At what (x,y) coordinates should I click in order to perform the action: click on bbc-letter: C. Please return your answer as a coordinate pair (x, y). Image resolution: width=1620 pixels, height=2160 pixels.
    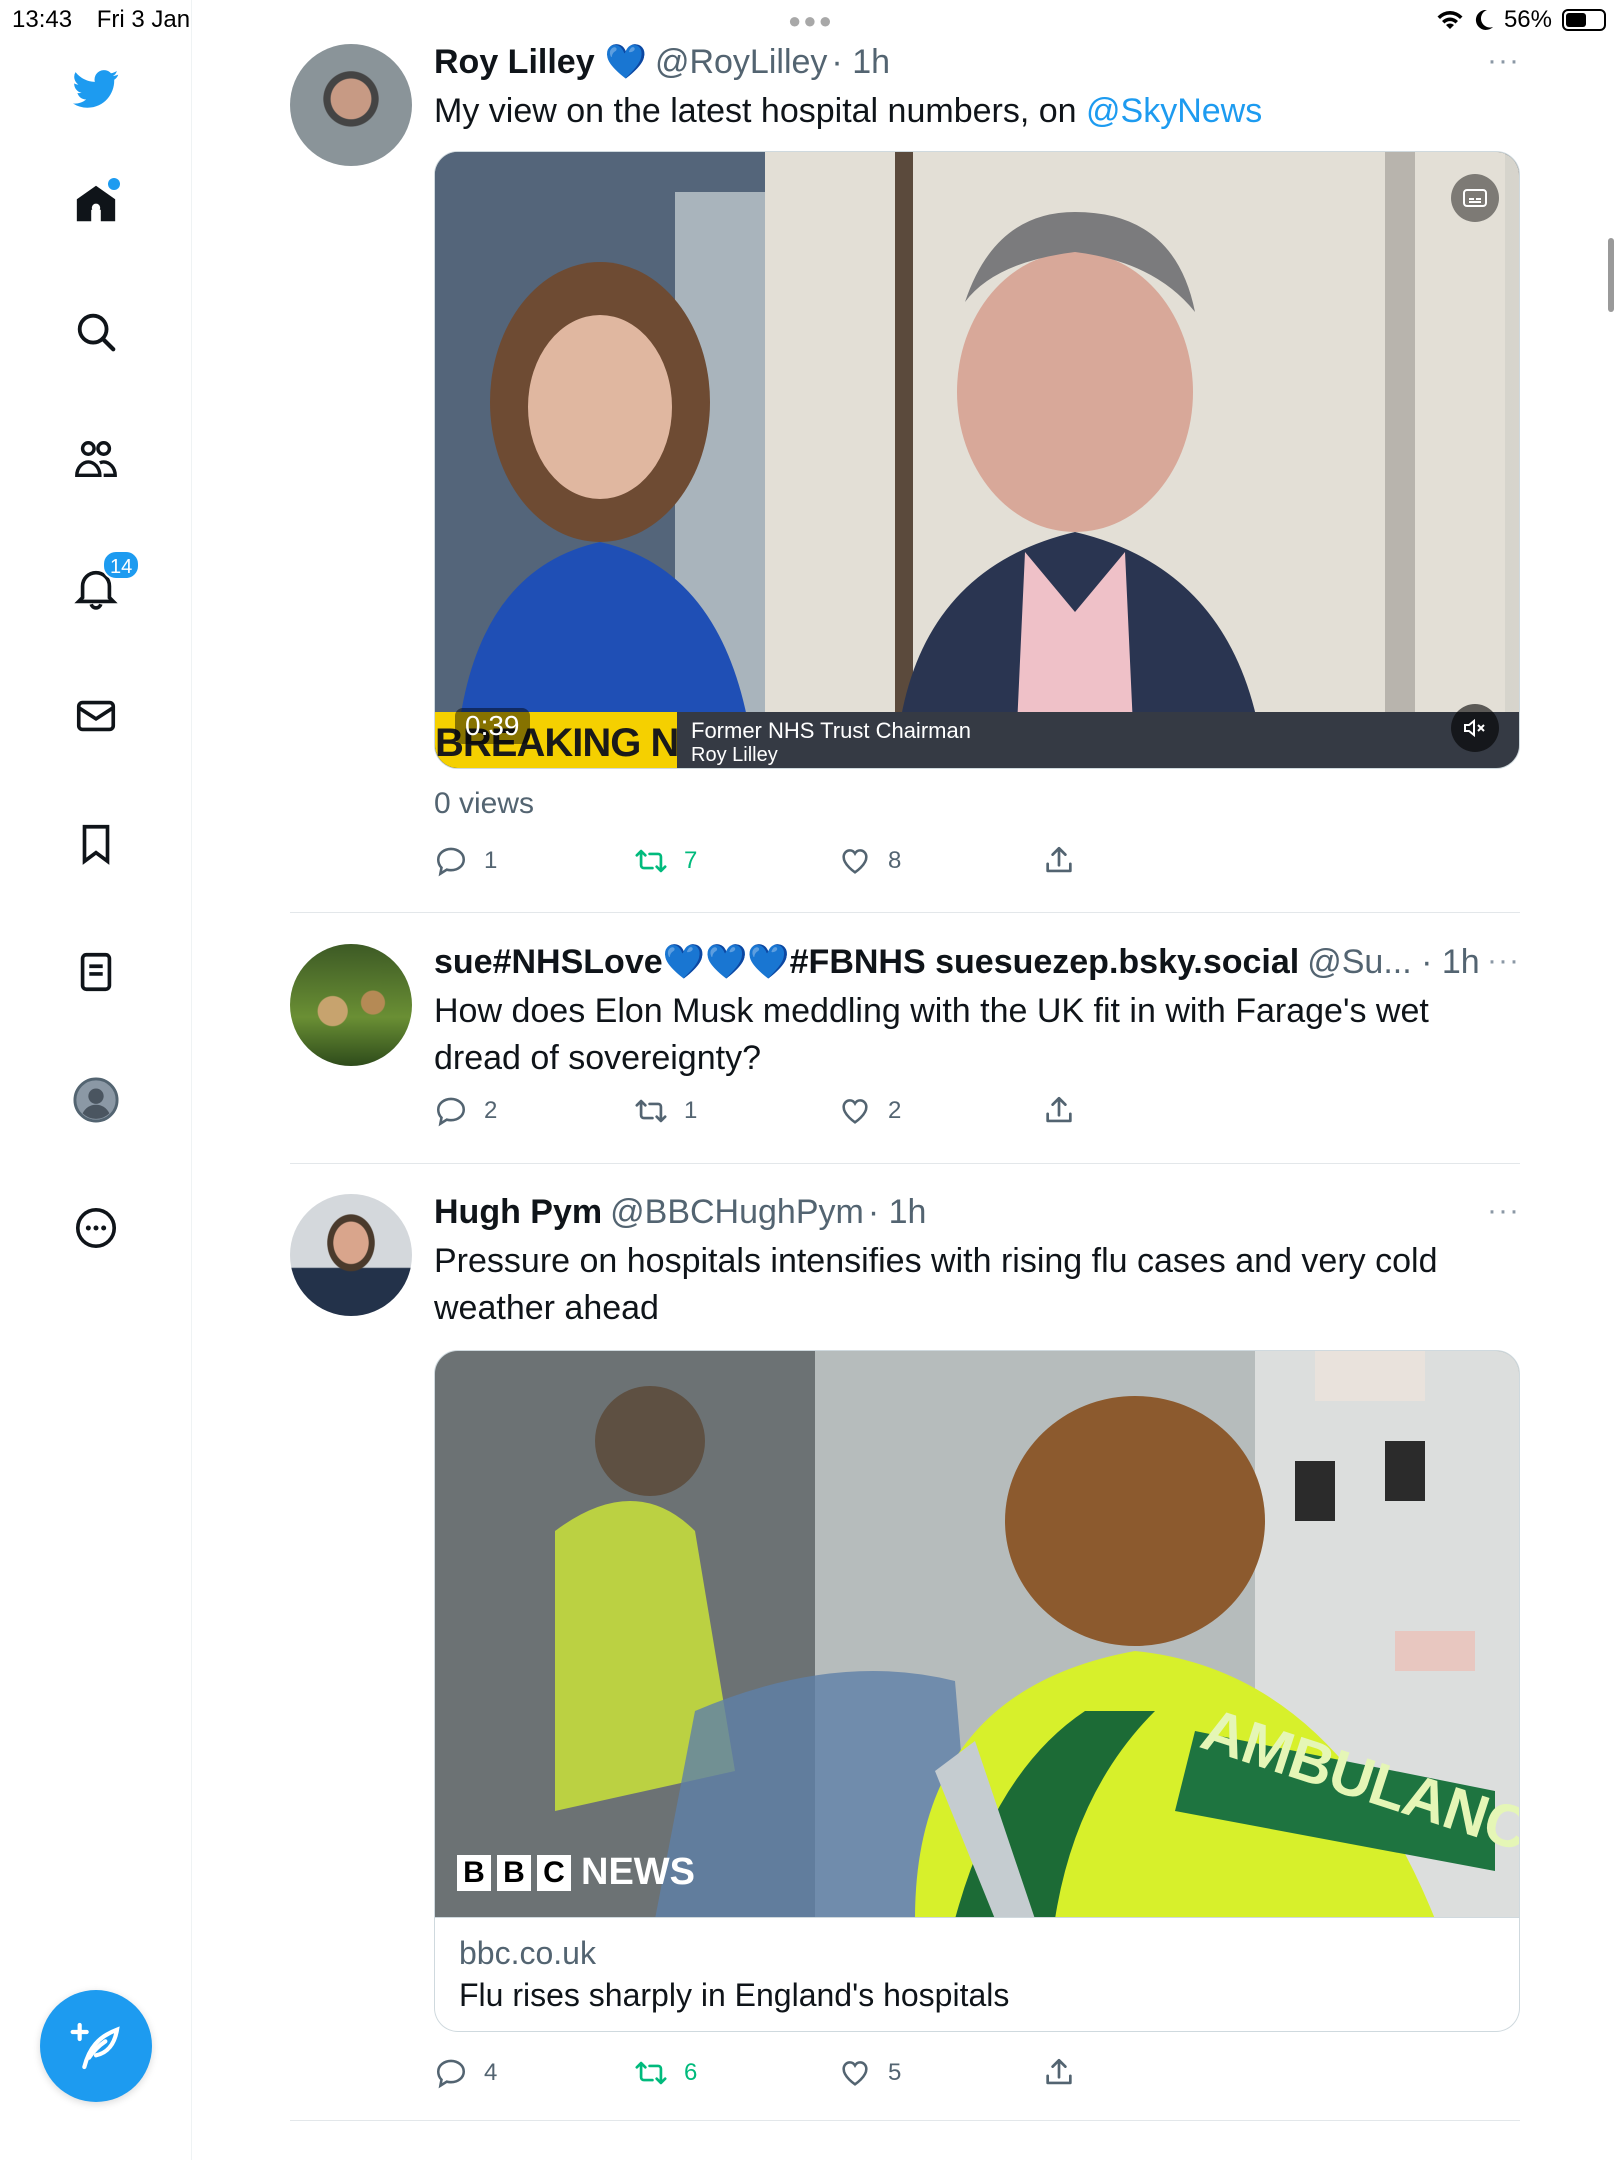
    Looking at the image, I should click on (554, 1872).